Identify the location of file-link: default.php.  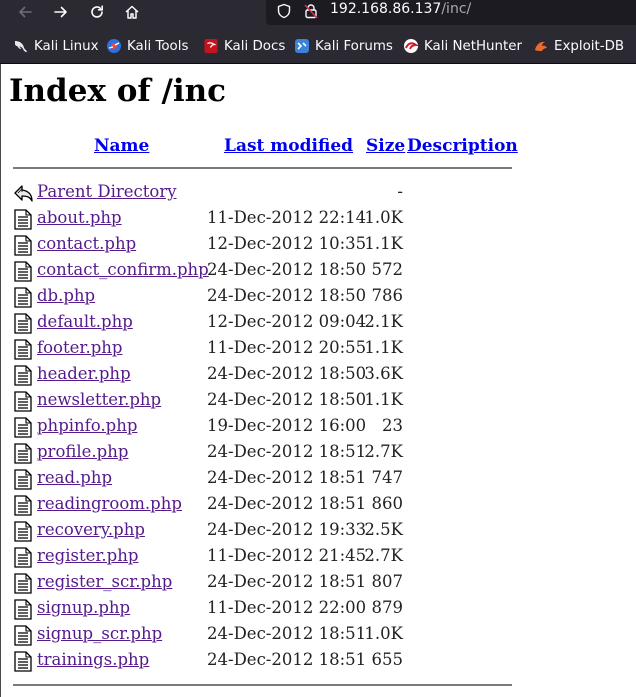
(85, 321).